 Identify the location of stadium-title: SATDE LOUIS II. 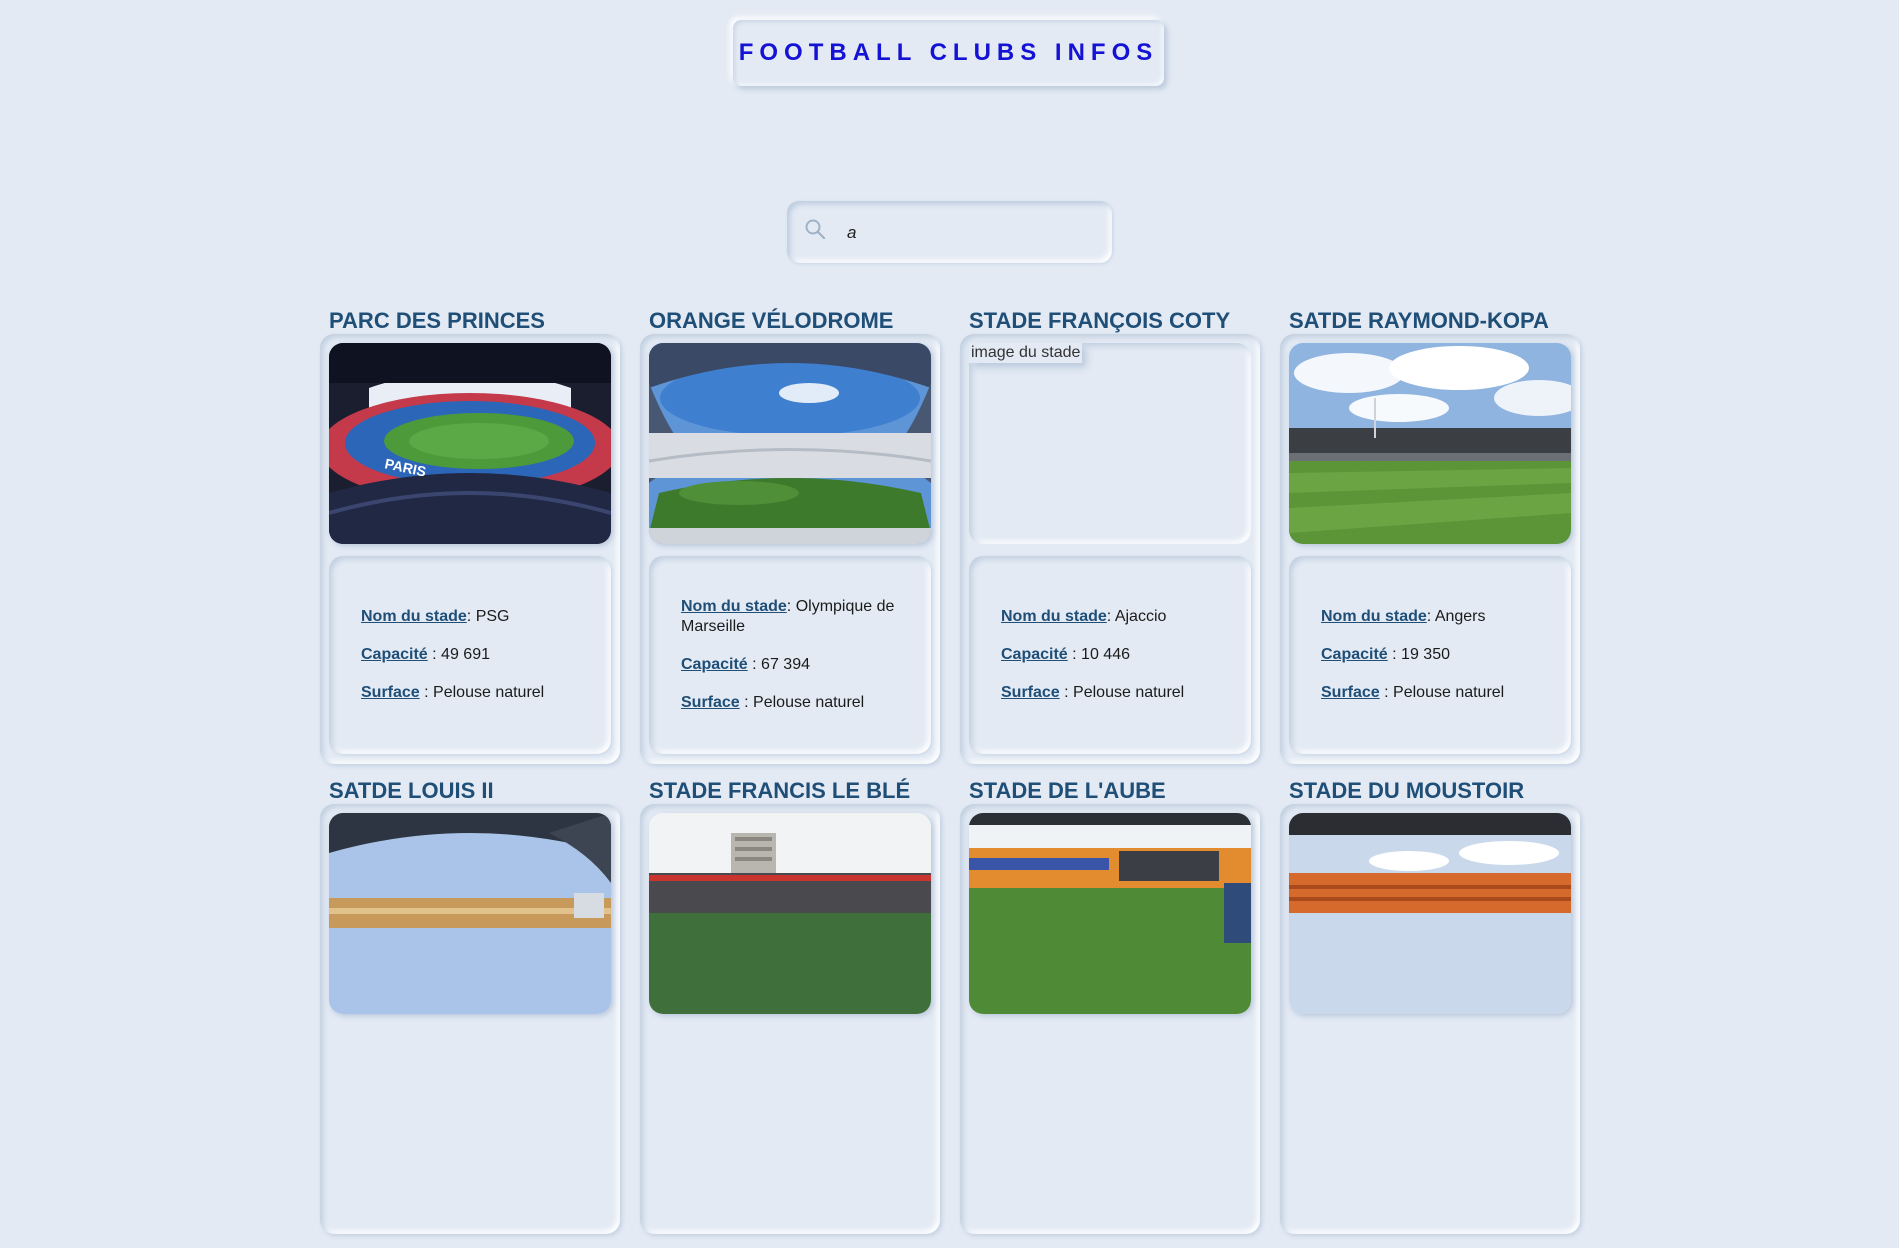
(411, 790).